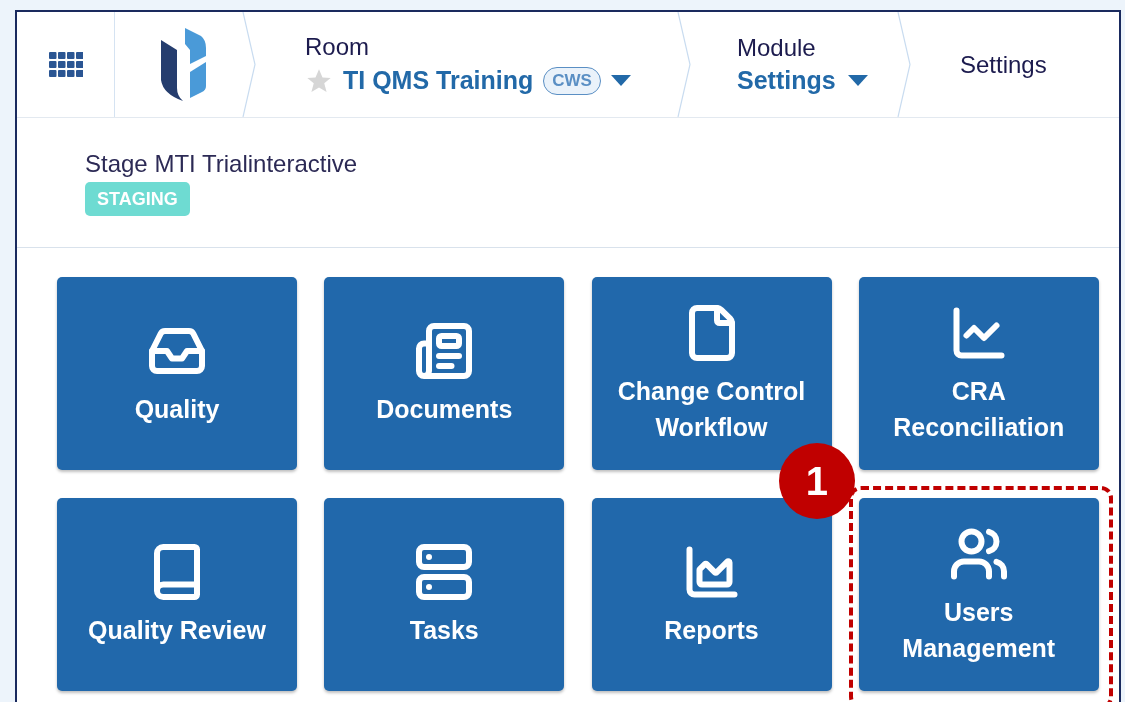  I want to click on app-grid-icon, so click(65, 64).